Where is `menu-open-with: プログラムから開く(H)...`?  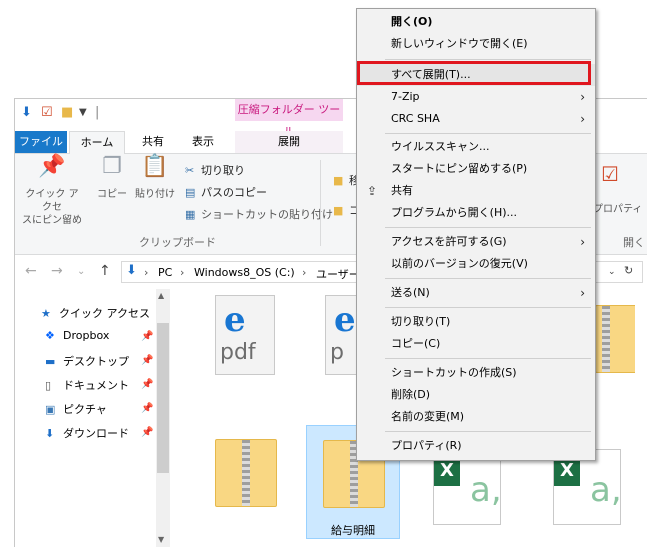
menu-open-with: プログラムから開く(H)... is located at coordinates (476, 213).